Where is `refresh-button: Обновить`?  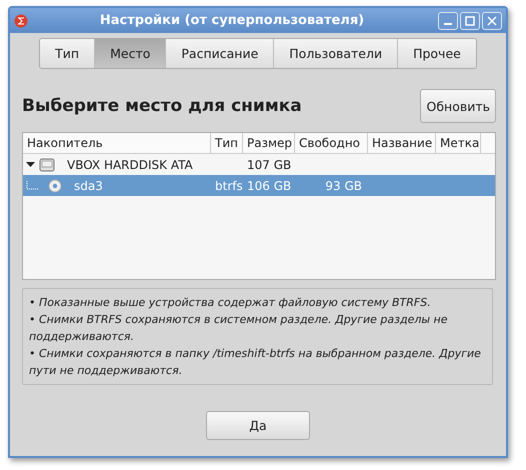
refresh-button: Обновить is located at coordinates (458, 106).